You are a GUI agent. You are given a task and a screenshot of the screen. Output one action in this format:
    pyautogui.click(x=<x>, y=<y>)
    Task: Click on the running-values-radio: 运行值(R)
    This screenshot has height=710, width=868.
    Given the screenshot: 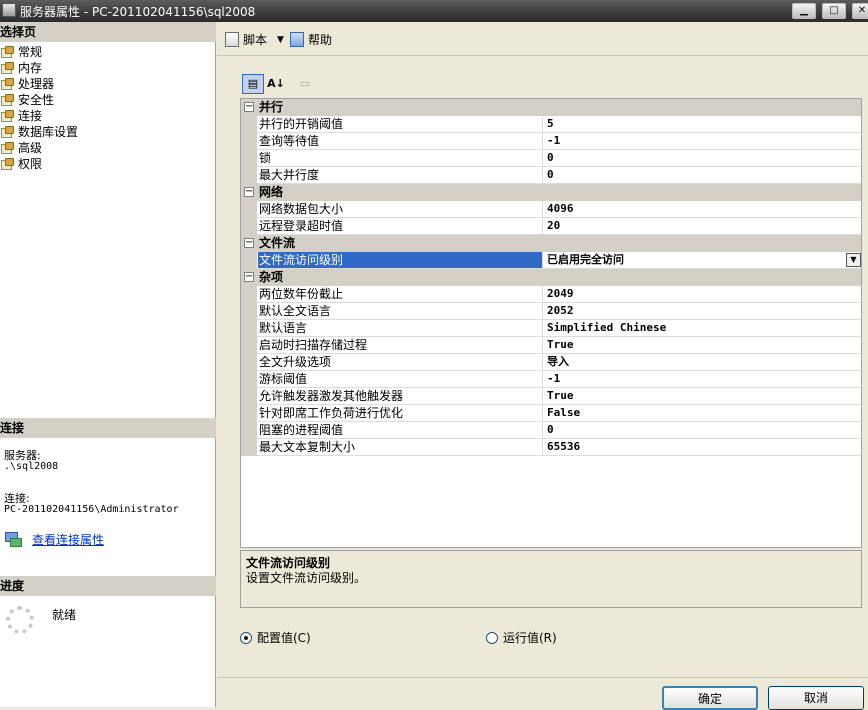 What is the action you would take?
    pyautogui.click(x=531, y=638)
    